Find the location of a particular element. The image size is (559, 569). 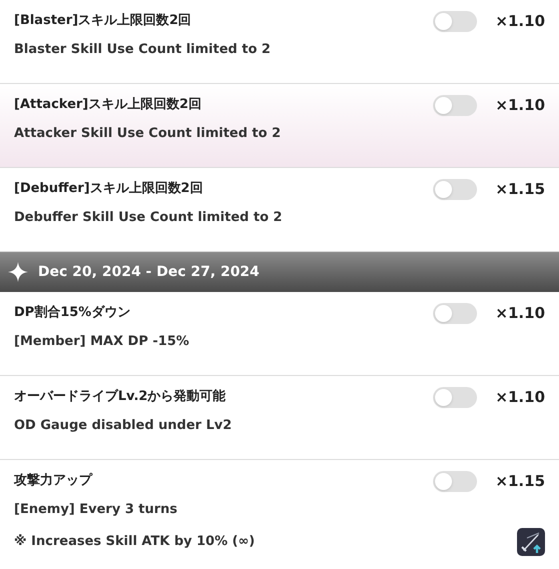

option-title: DP割合15%ダウン is located at coordinates (73, 313).